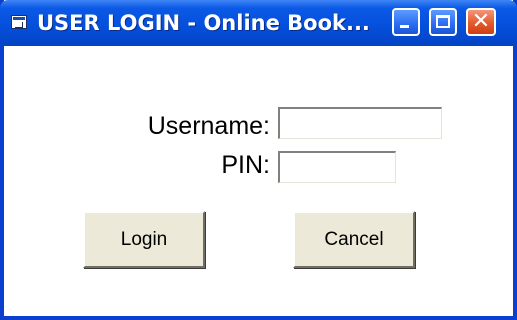  Describe the element at coordinates (245, 165) in the screenshot. I see `pin-label: PIN:` at that location.